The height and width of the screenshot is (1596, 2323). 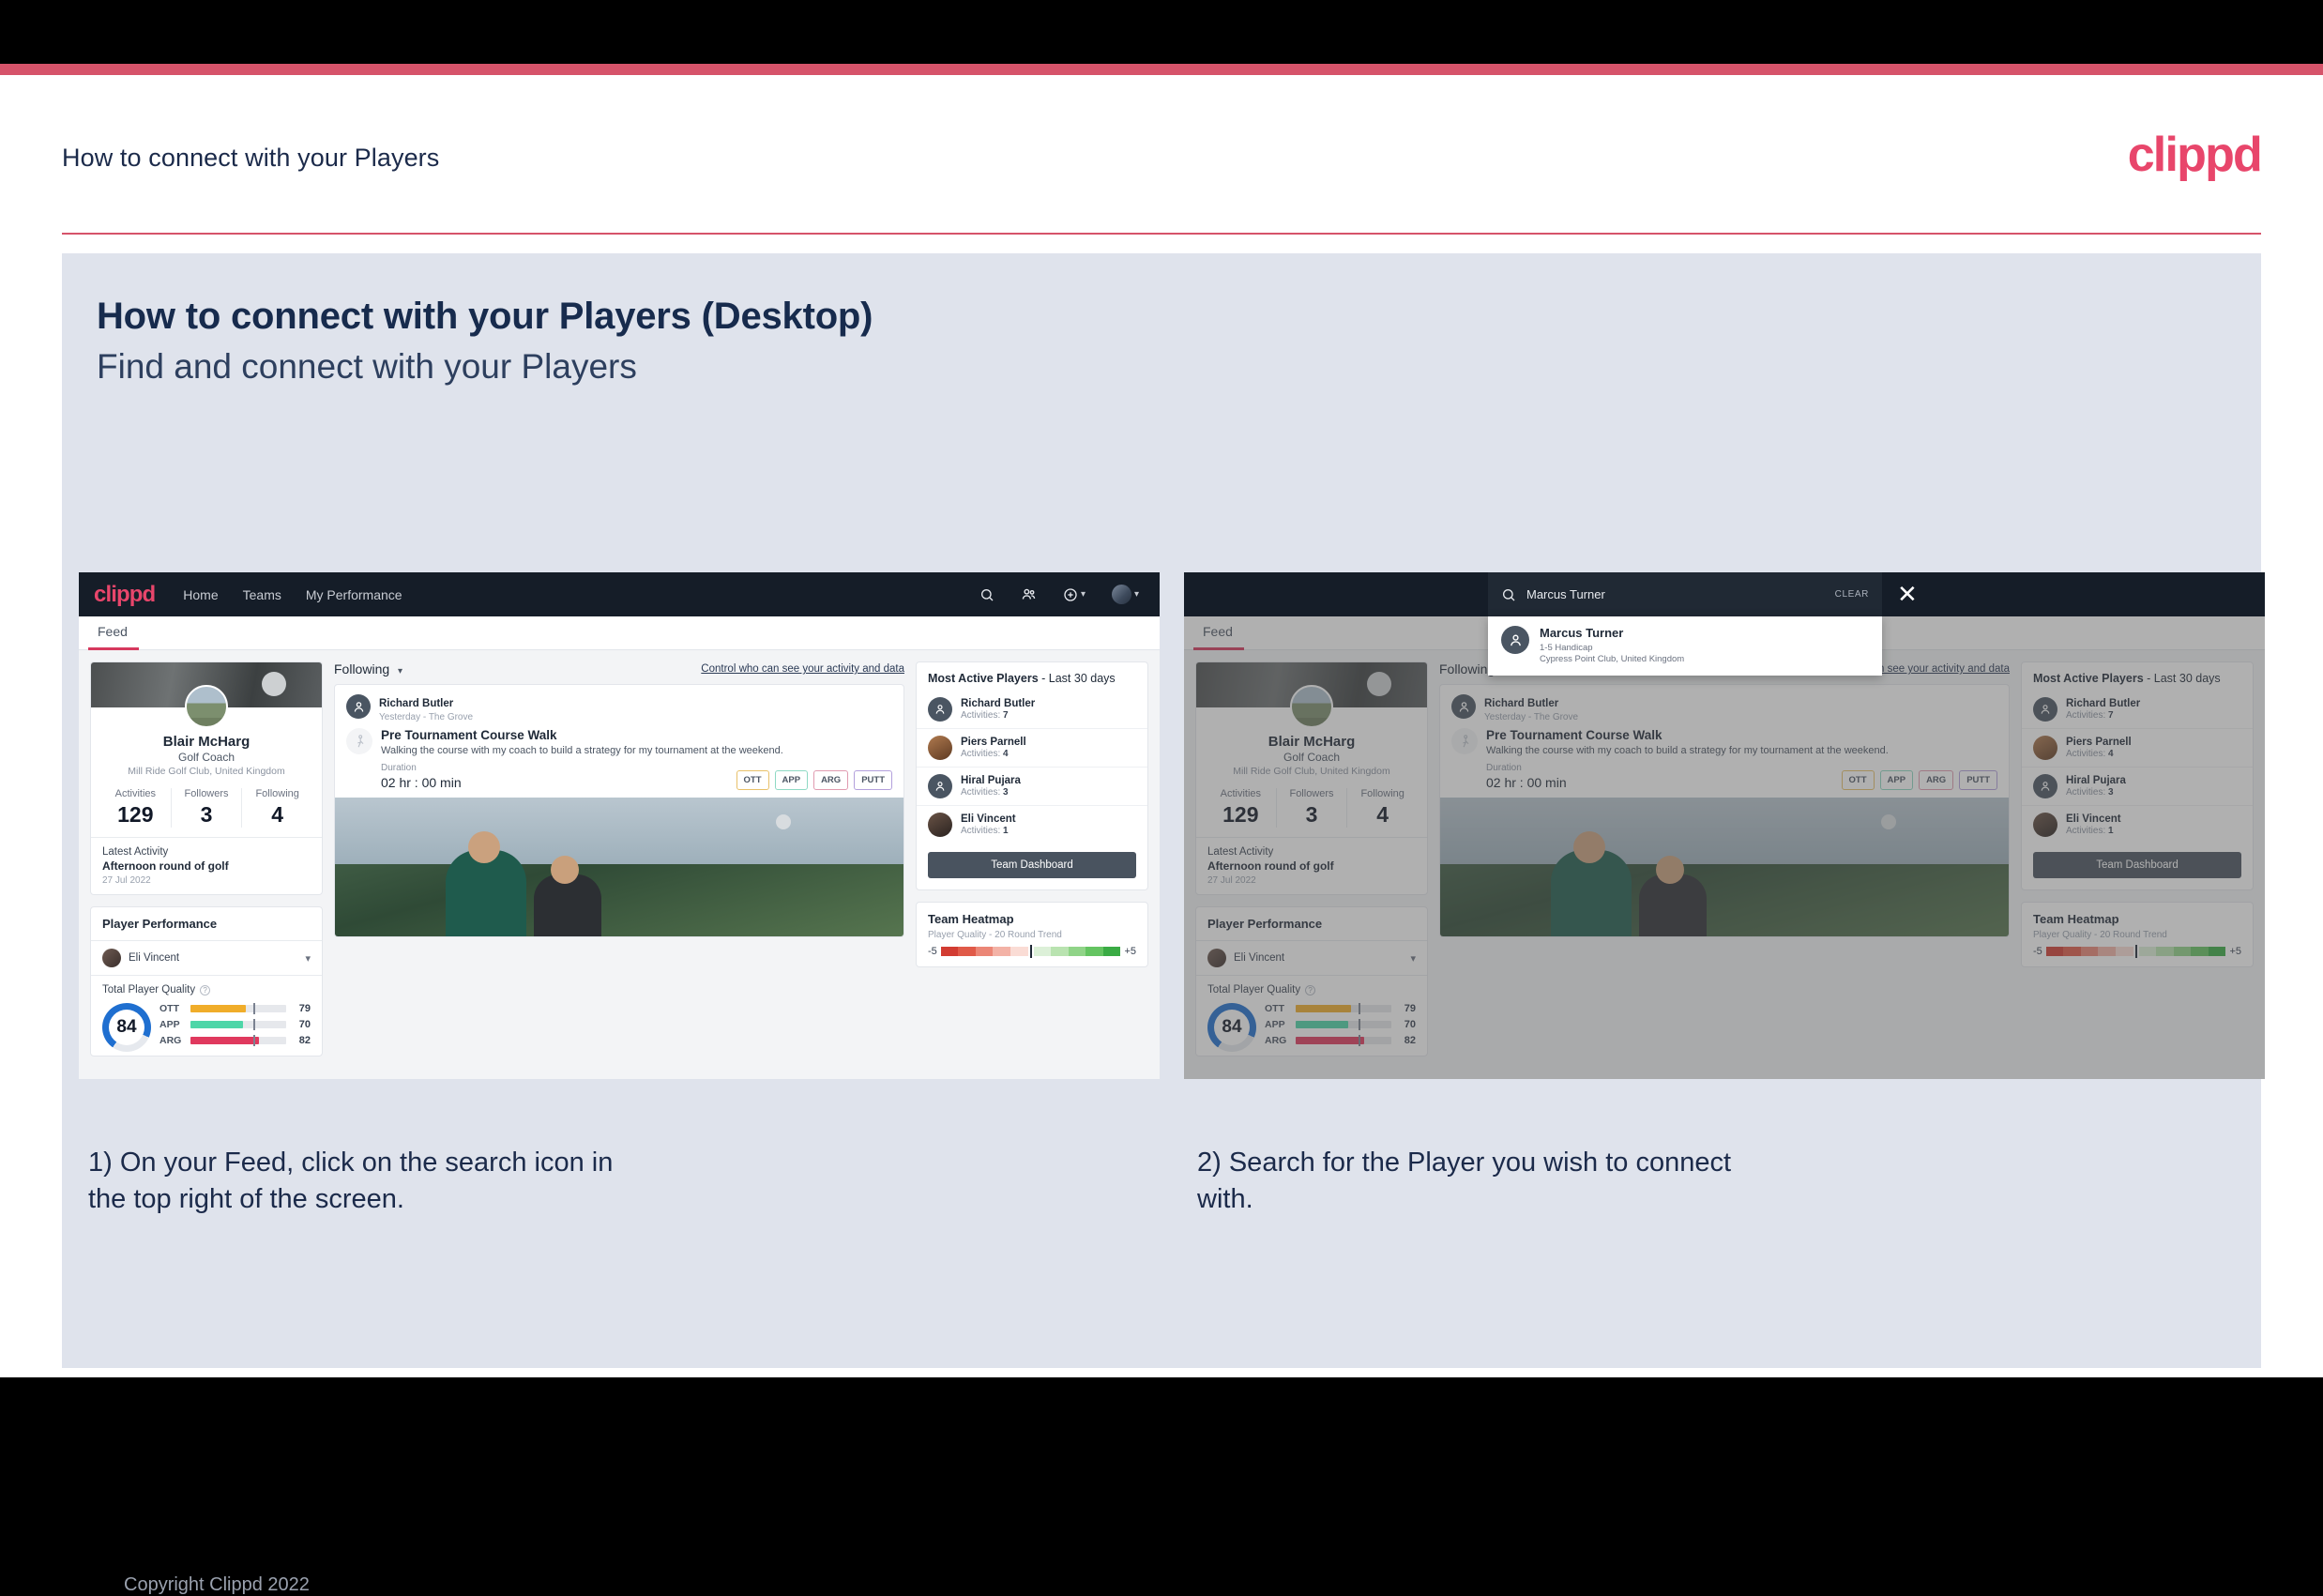 I want to click on slide-header: How to connect with your Players clippd, so click(x=1161, y=178).